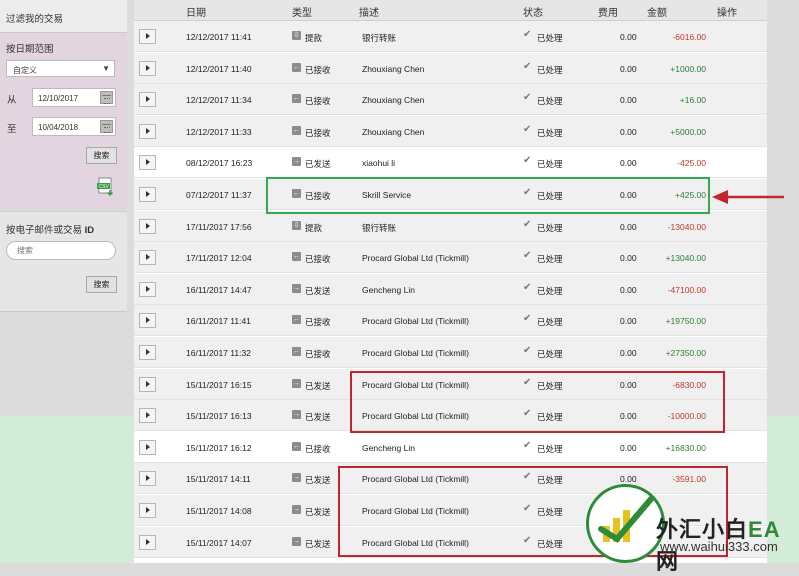 Image resolution: width=799 pixels, height=576 pixels. Describe the element at coordinates (58, 98) in the screenshot. I see `from-date-value: 12/10/2017` at that location.